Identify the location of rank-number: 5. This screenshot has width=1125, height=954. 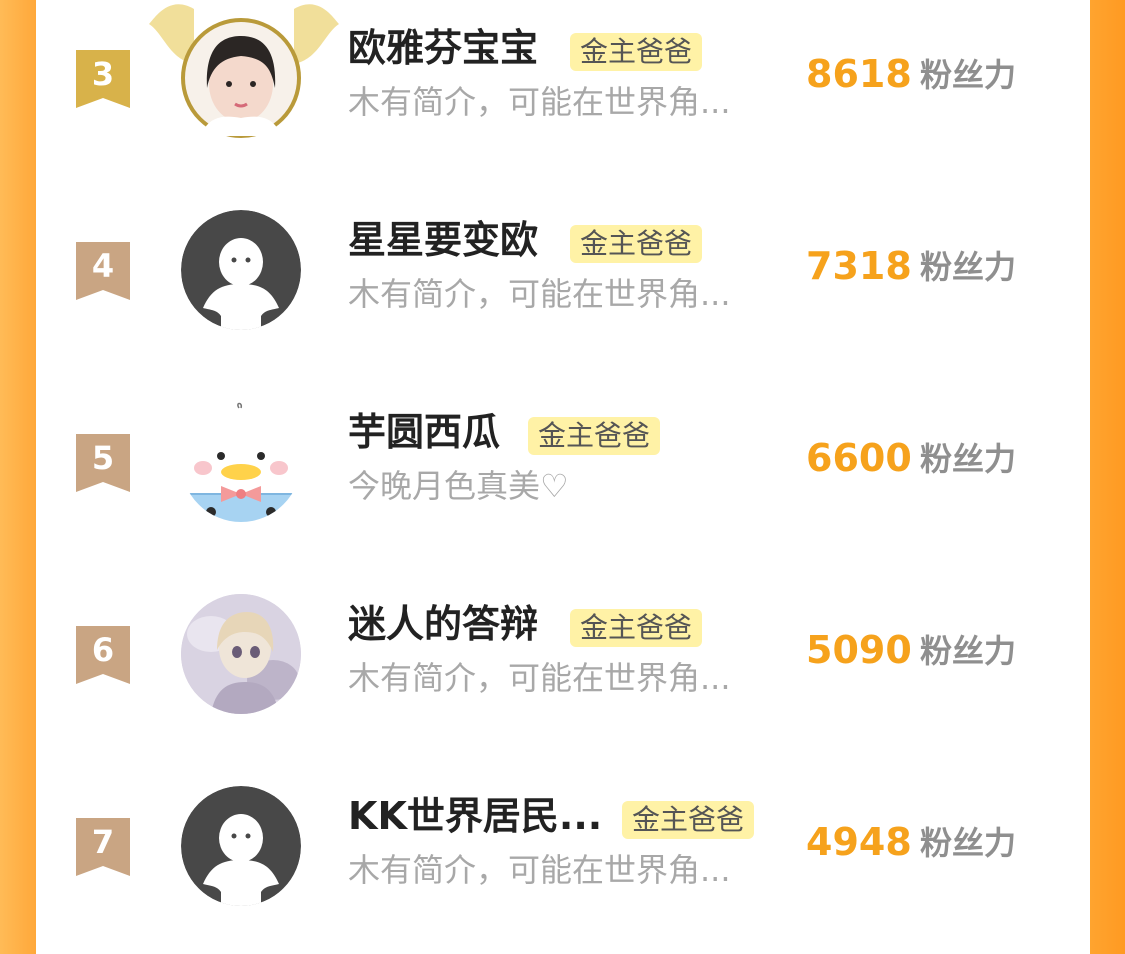
(103, 458).